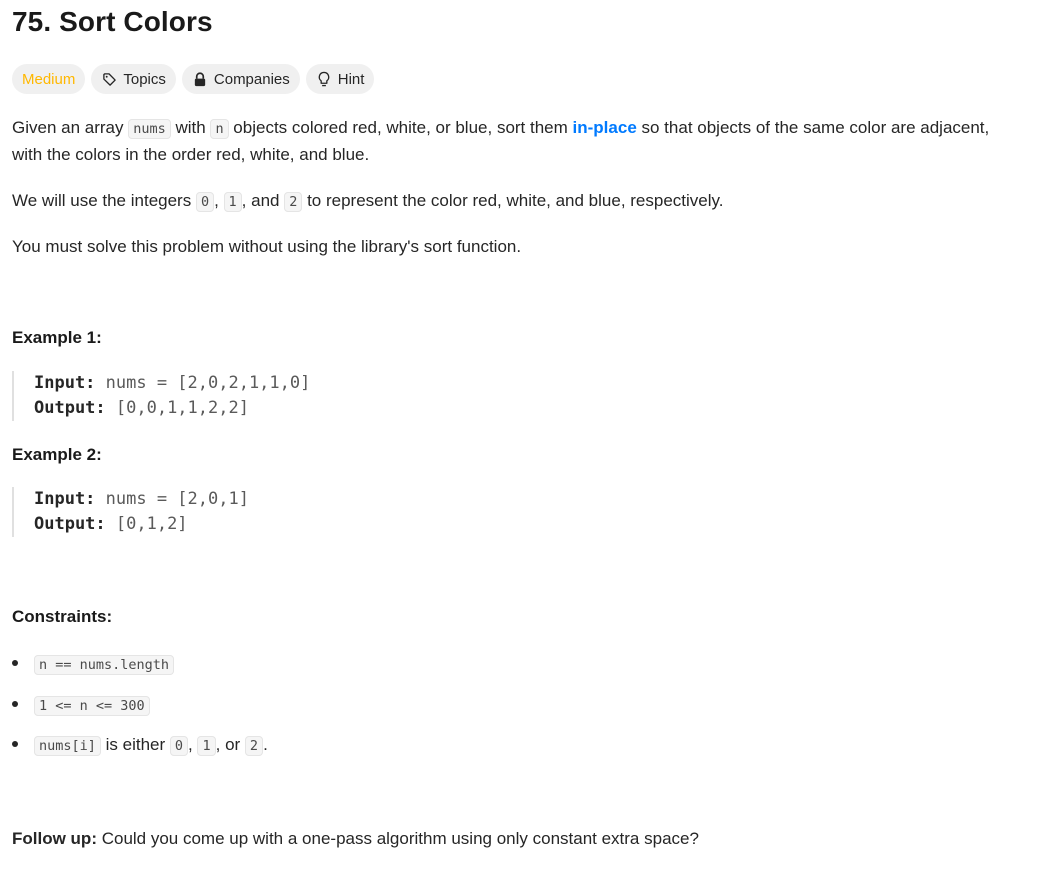 The image size is (1037, 876). Describe the element at coordinates (135, 744) in the screenshot. I see `text: is either` at that location.